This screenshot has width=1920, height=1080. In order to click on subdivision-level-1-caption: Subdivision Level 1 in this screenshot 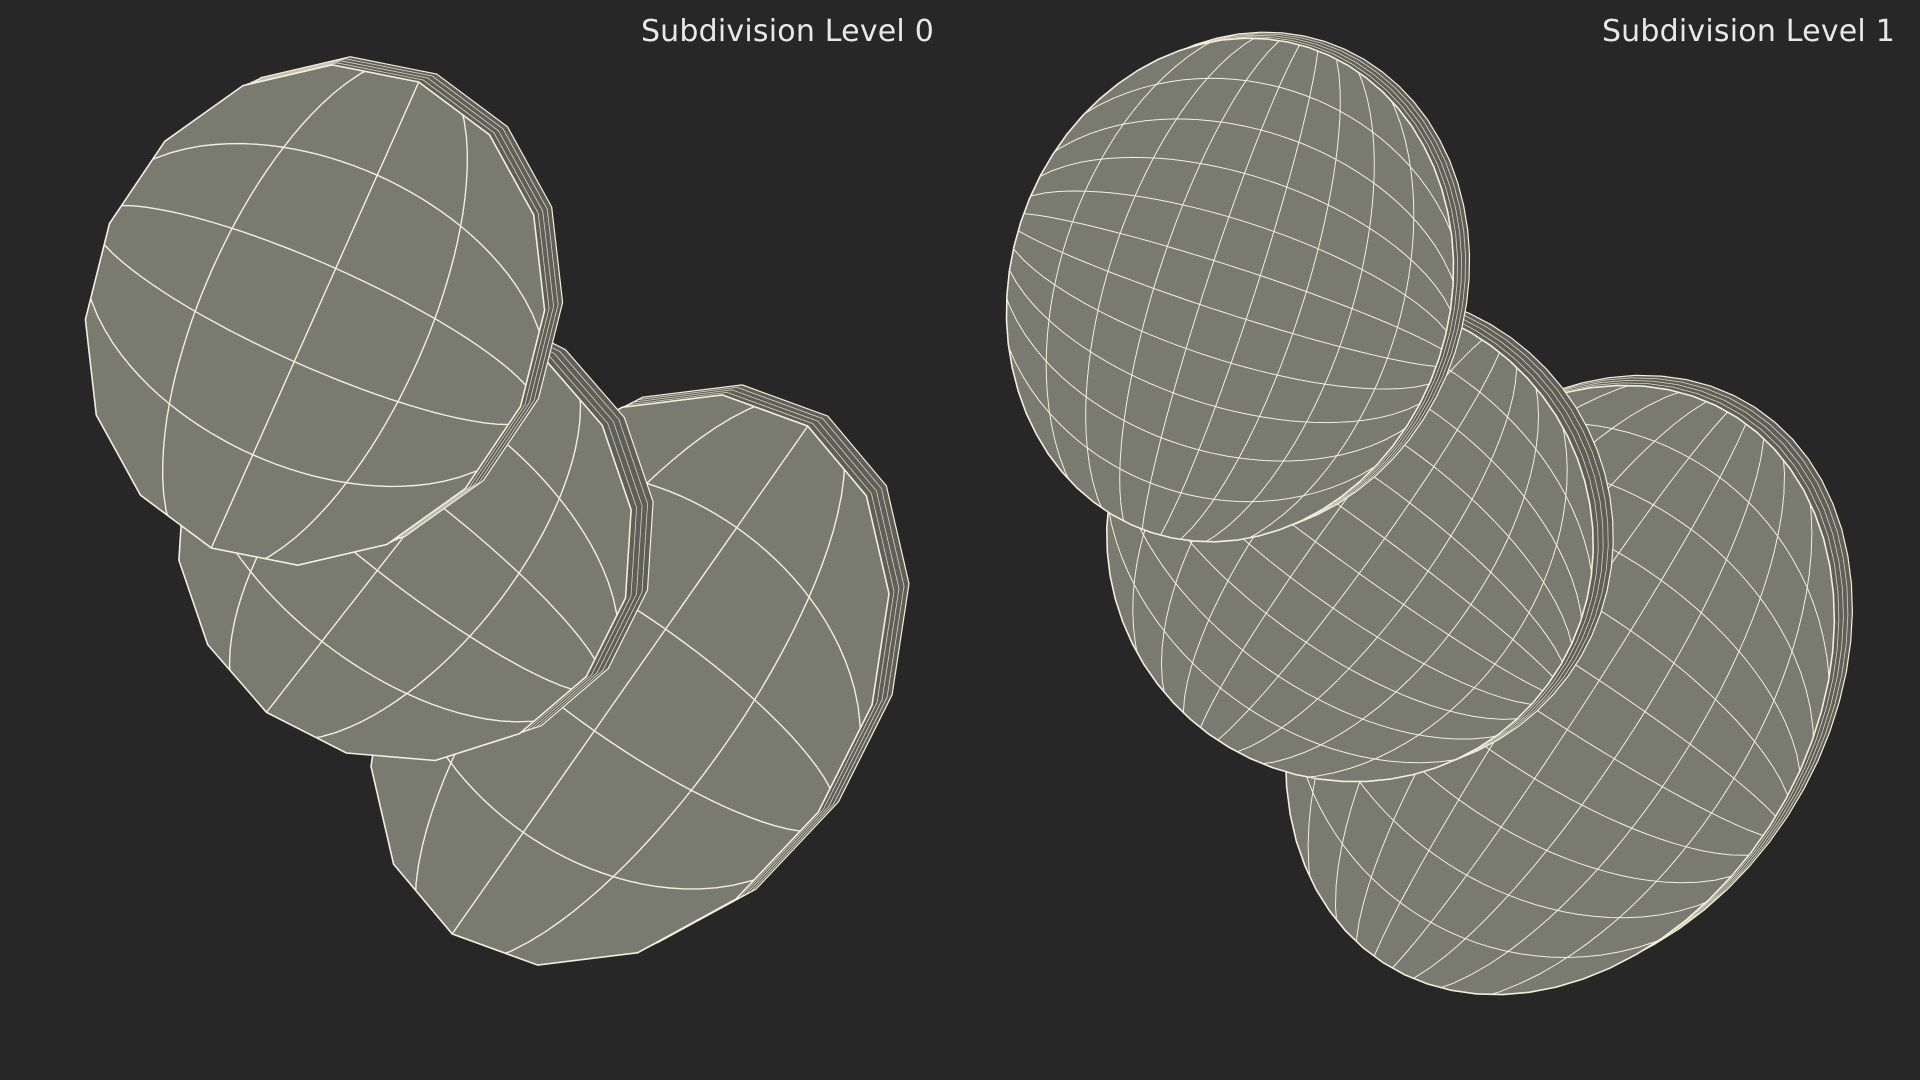, I will do `click(1748, 31)`.